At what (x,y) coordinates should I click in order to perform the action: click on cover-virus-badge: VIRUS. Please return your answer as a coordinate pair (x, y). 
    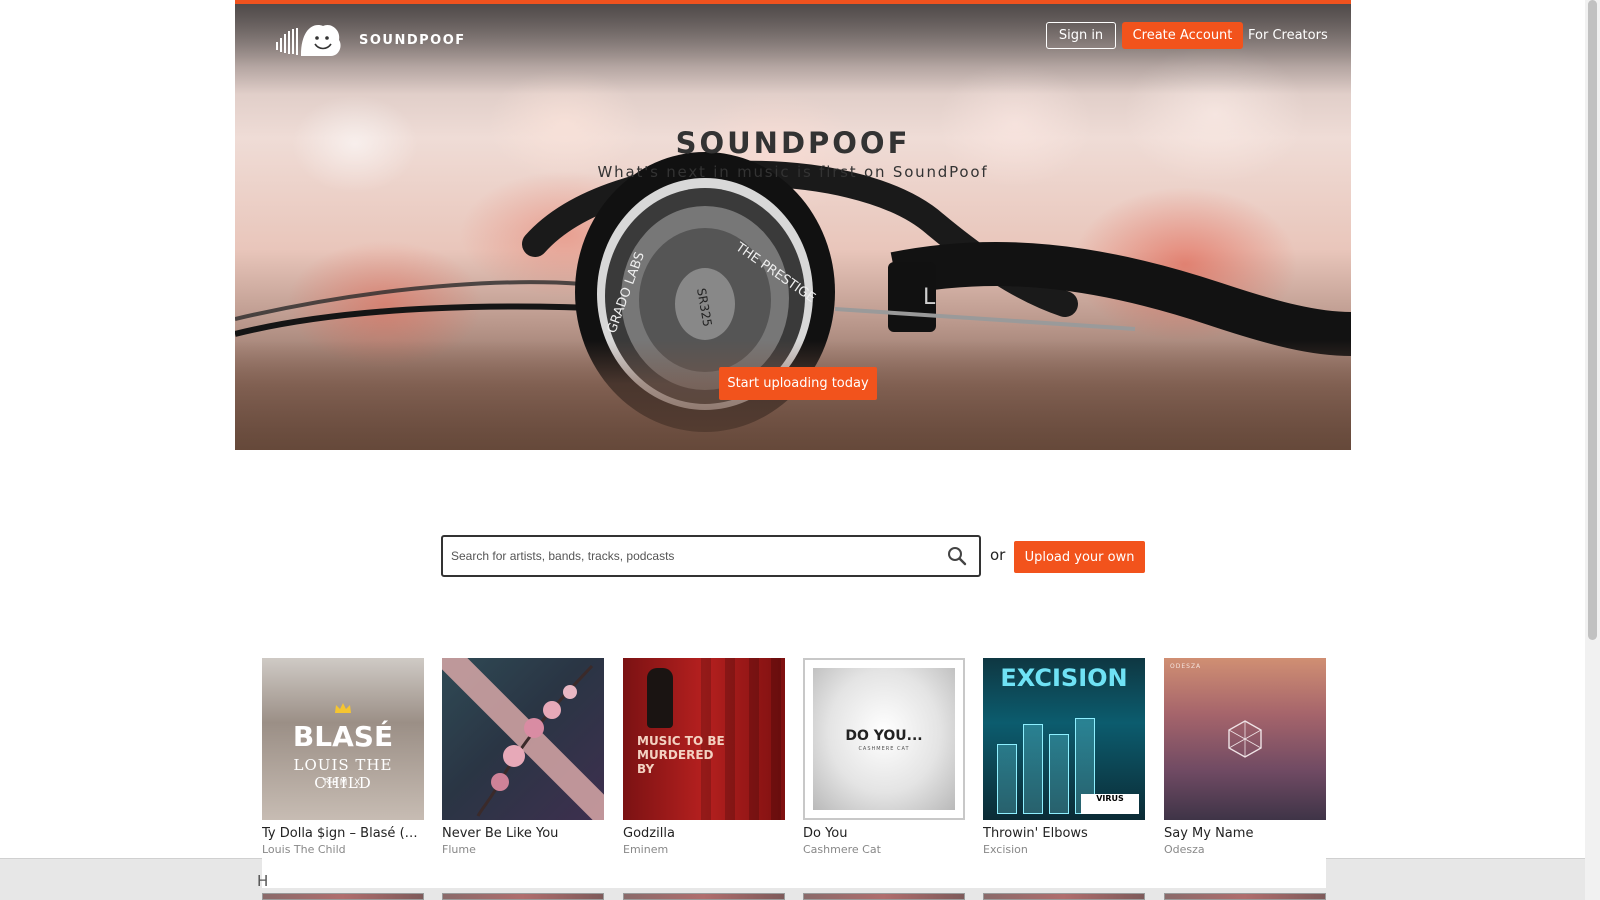
    Looking at the image, I should click on (1110, 804).